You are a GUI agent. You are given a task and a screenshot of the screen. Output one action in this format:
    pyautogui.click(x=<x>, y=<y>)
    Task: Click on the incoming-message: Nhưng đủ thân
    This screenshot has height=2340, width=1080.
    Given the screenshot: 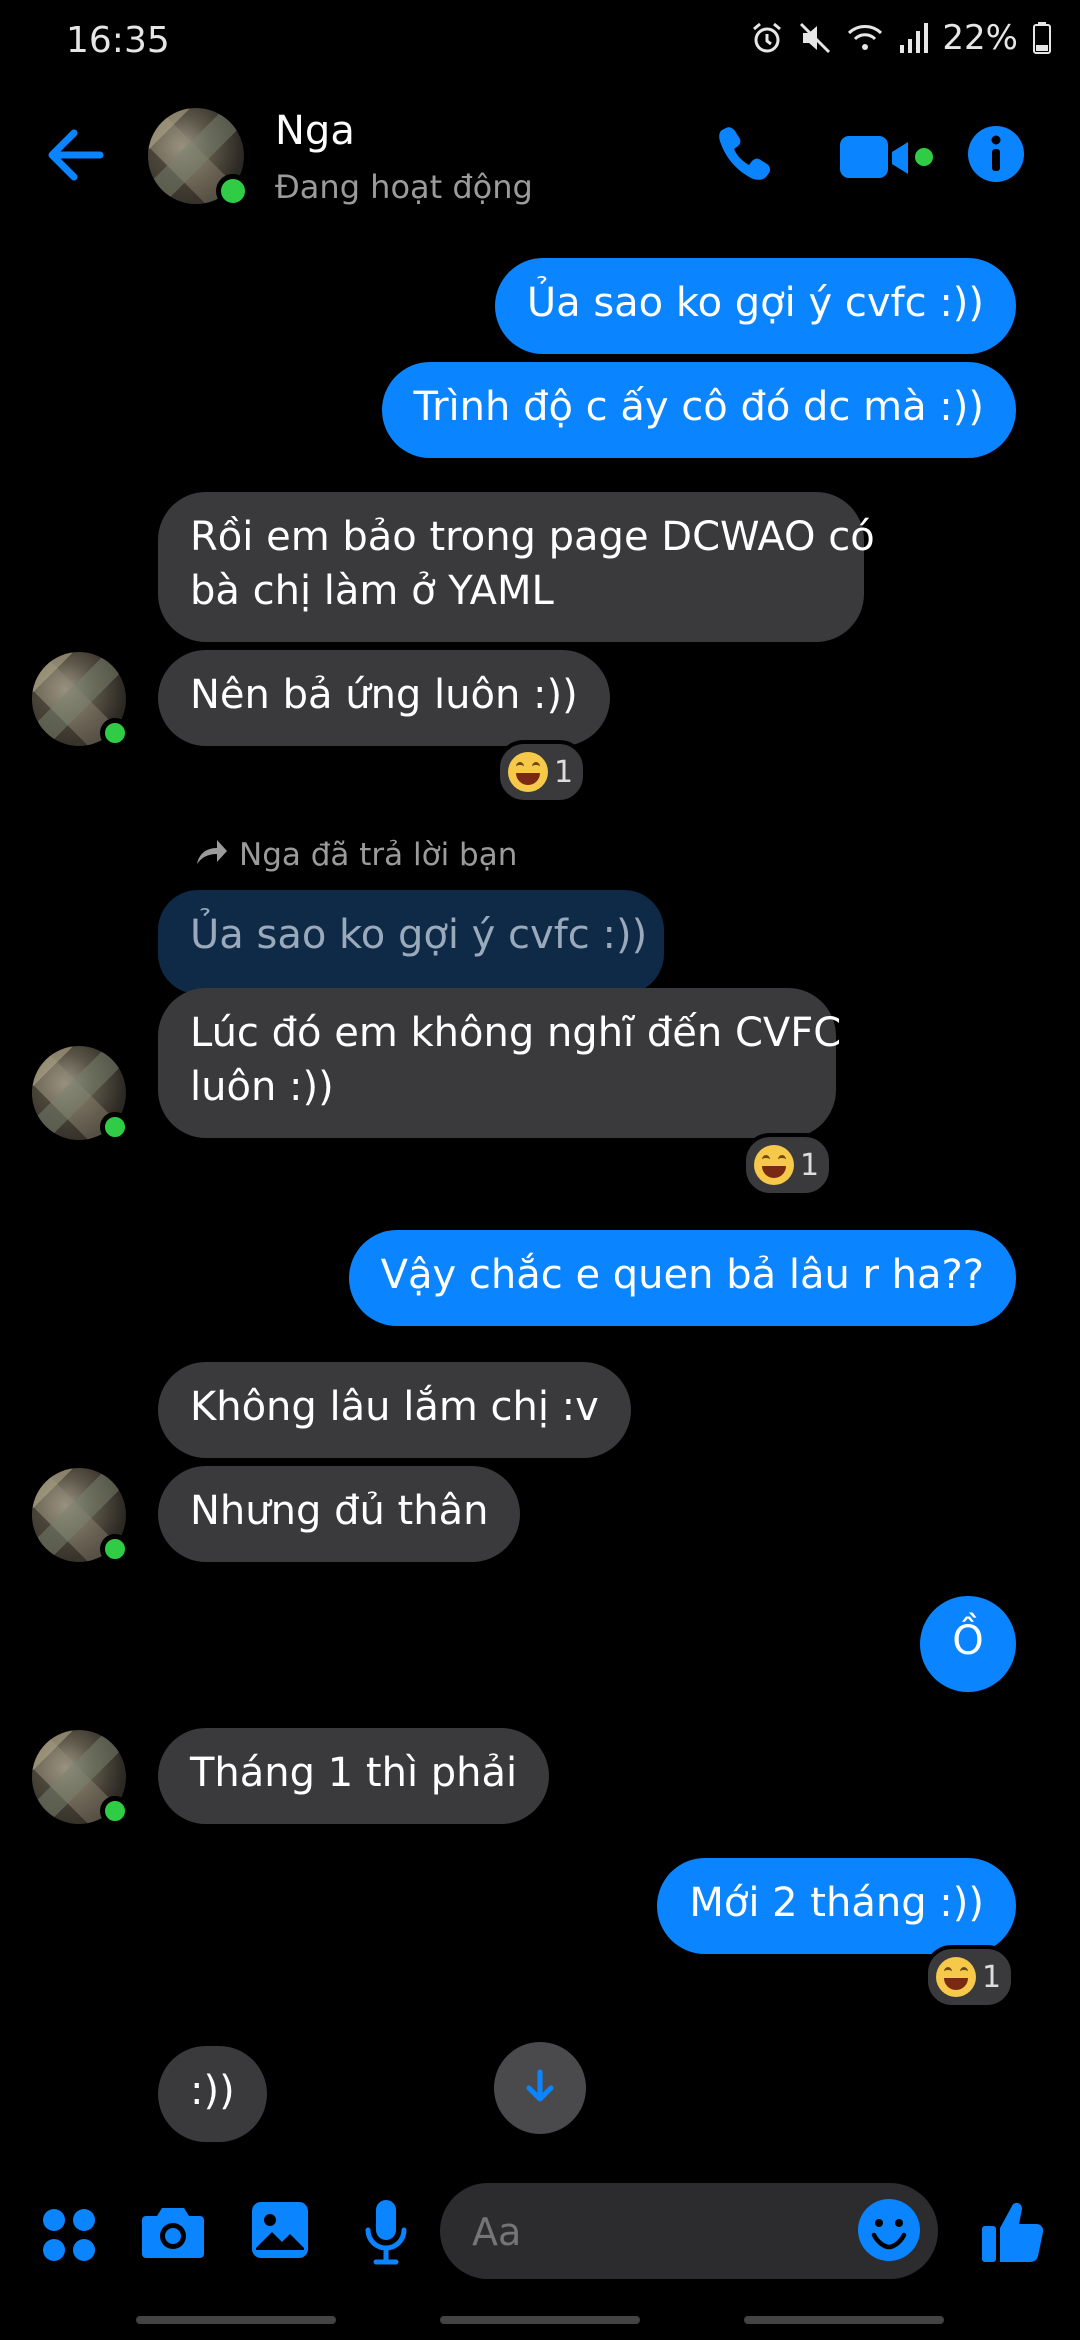 What is the action you would take?
    pyautogui.click(x=339, y=1514)
    